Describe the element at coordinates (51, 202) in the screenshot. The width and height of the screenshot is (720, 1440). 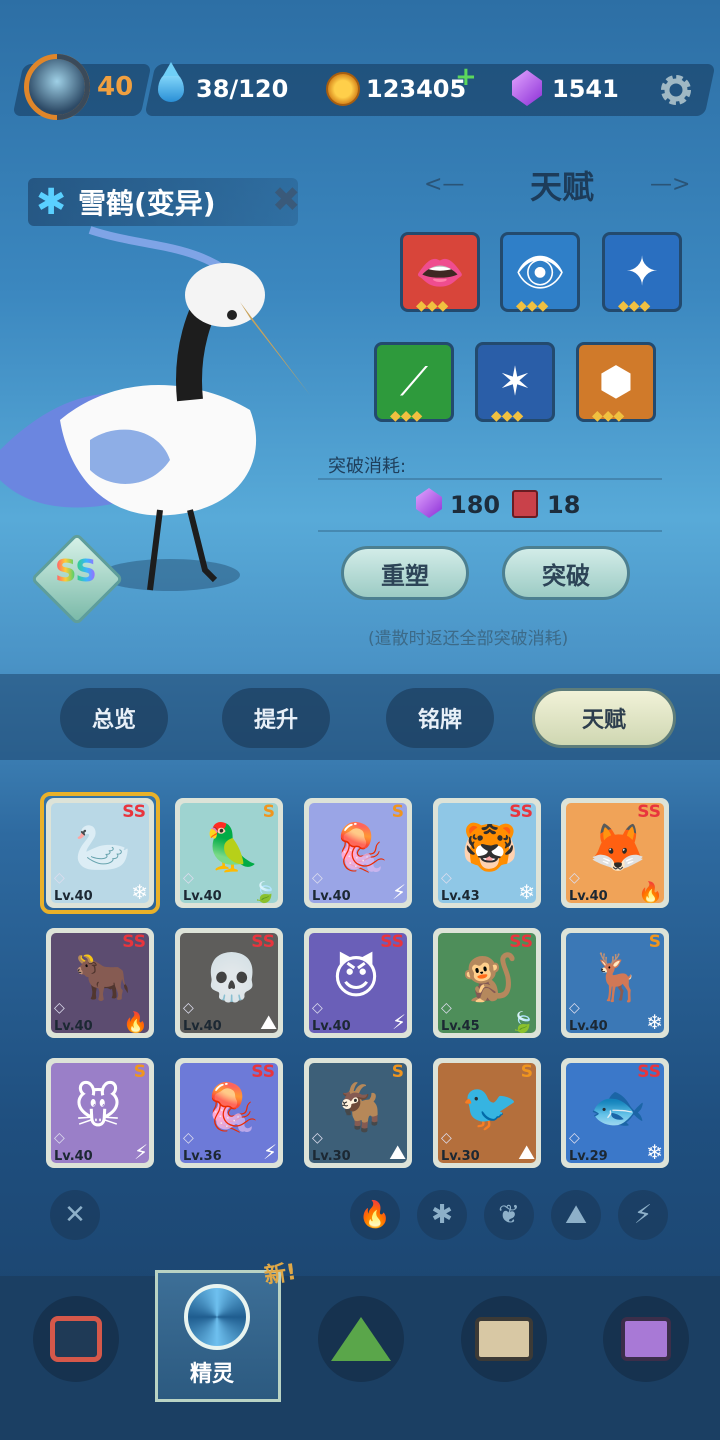
I see `ice-element-icon: ✱` at that location.